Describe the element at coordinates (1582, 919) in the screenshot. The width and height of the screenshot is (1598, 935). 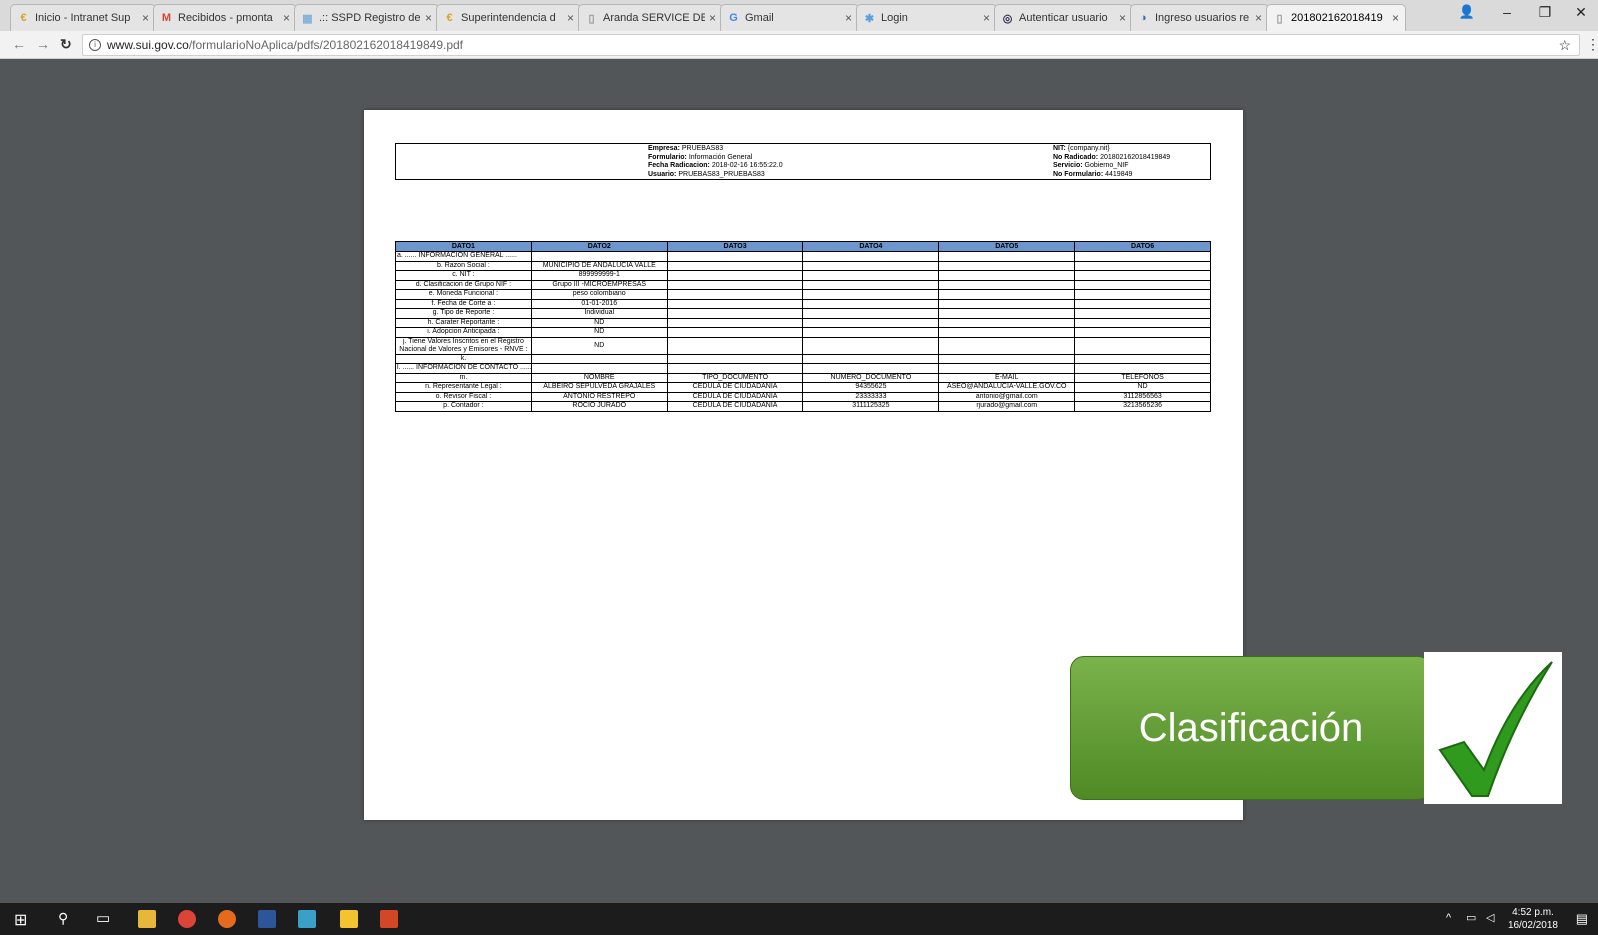
I see `notifications-icon: ▤` at that location.